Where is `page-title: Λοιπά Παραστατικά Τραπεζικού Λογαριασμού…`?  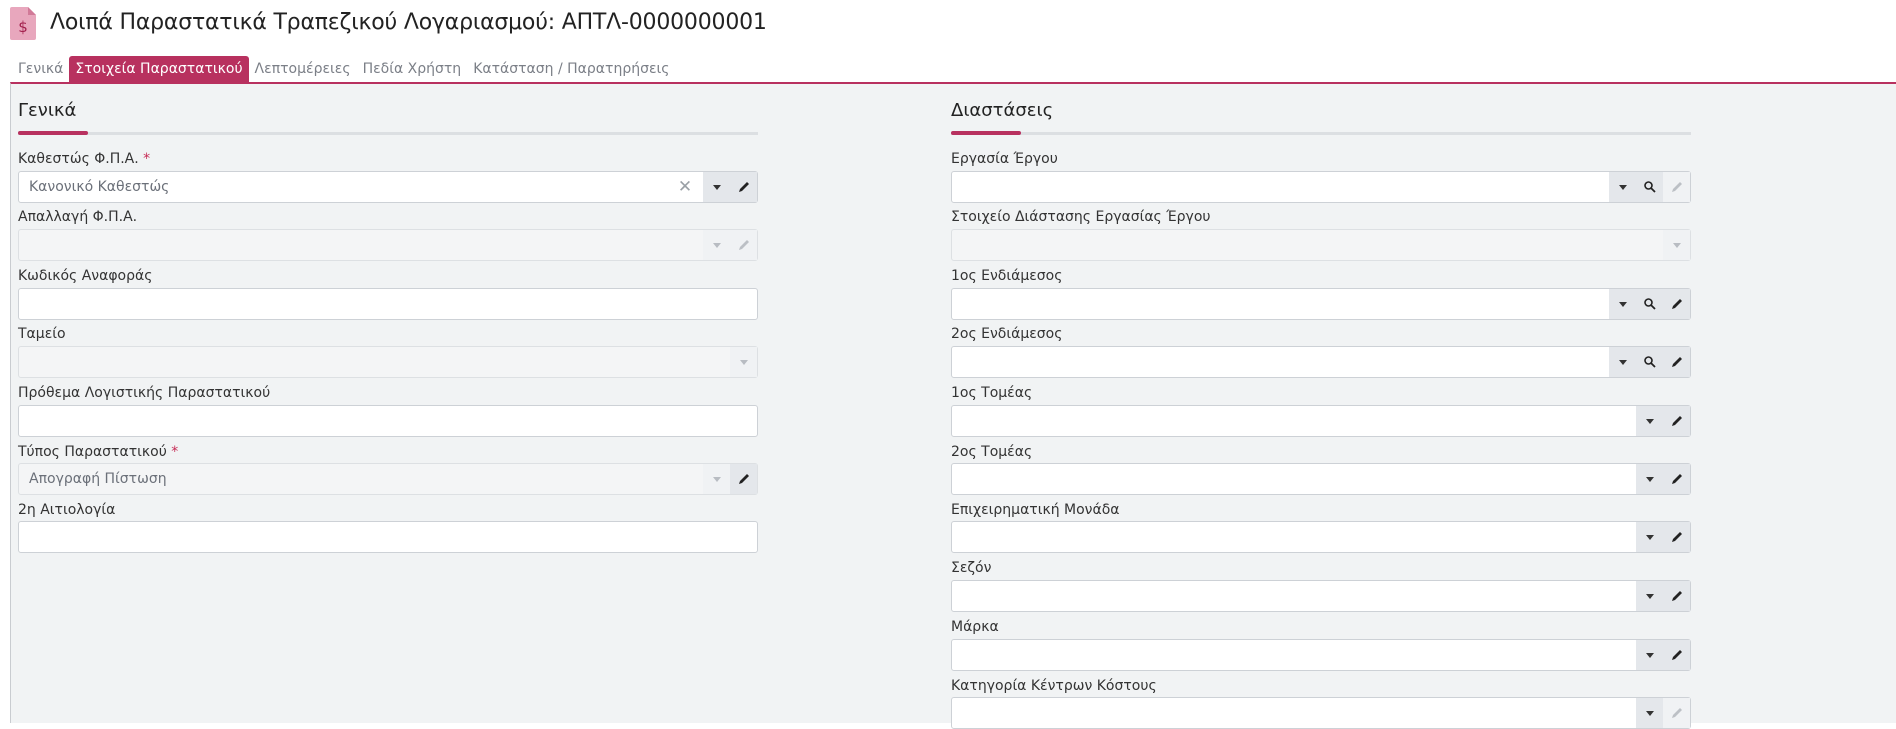
page-title: Λοιπά Παραστατικά Τραπεζικού Λογαριασμού… is located at coordinates (408, 22).